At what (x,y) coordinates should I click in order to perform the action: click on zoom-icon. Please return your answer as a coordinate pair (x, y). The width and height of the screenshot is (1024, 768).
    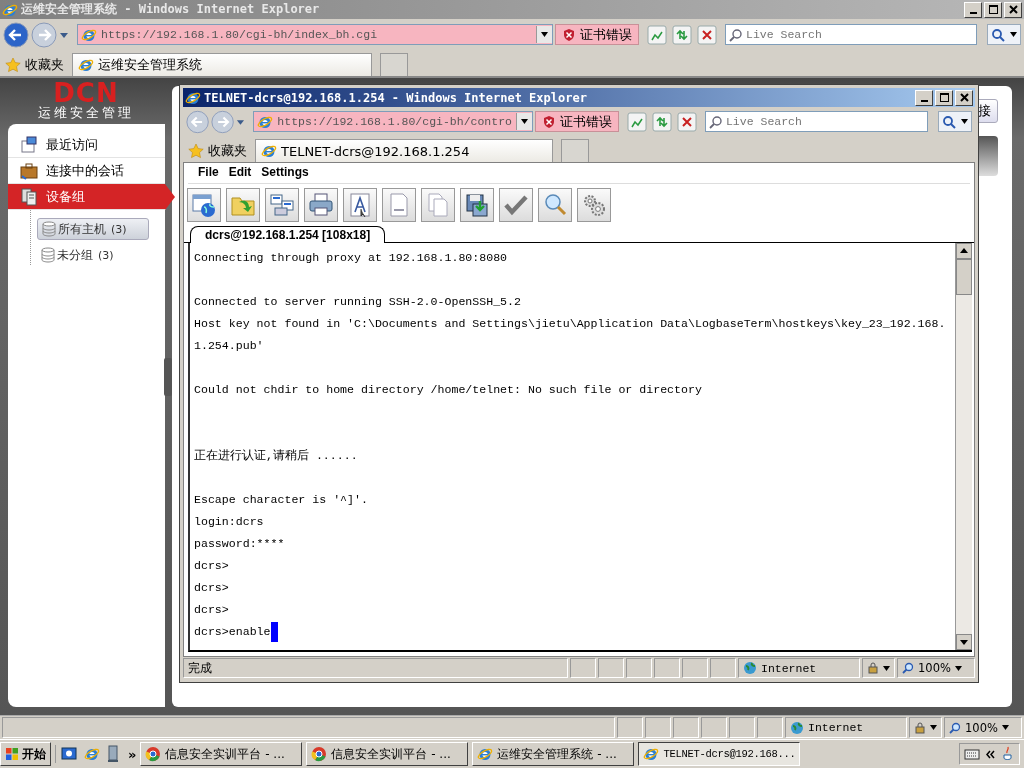
    Looking at the image, I should click on (908, 668).